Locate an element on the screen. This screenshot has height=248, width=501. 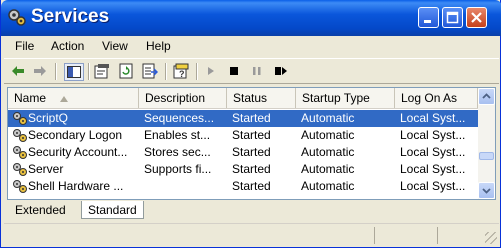
properties-icon is located at coordinates (102, 71).